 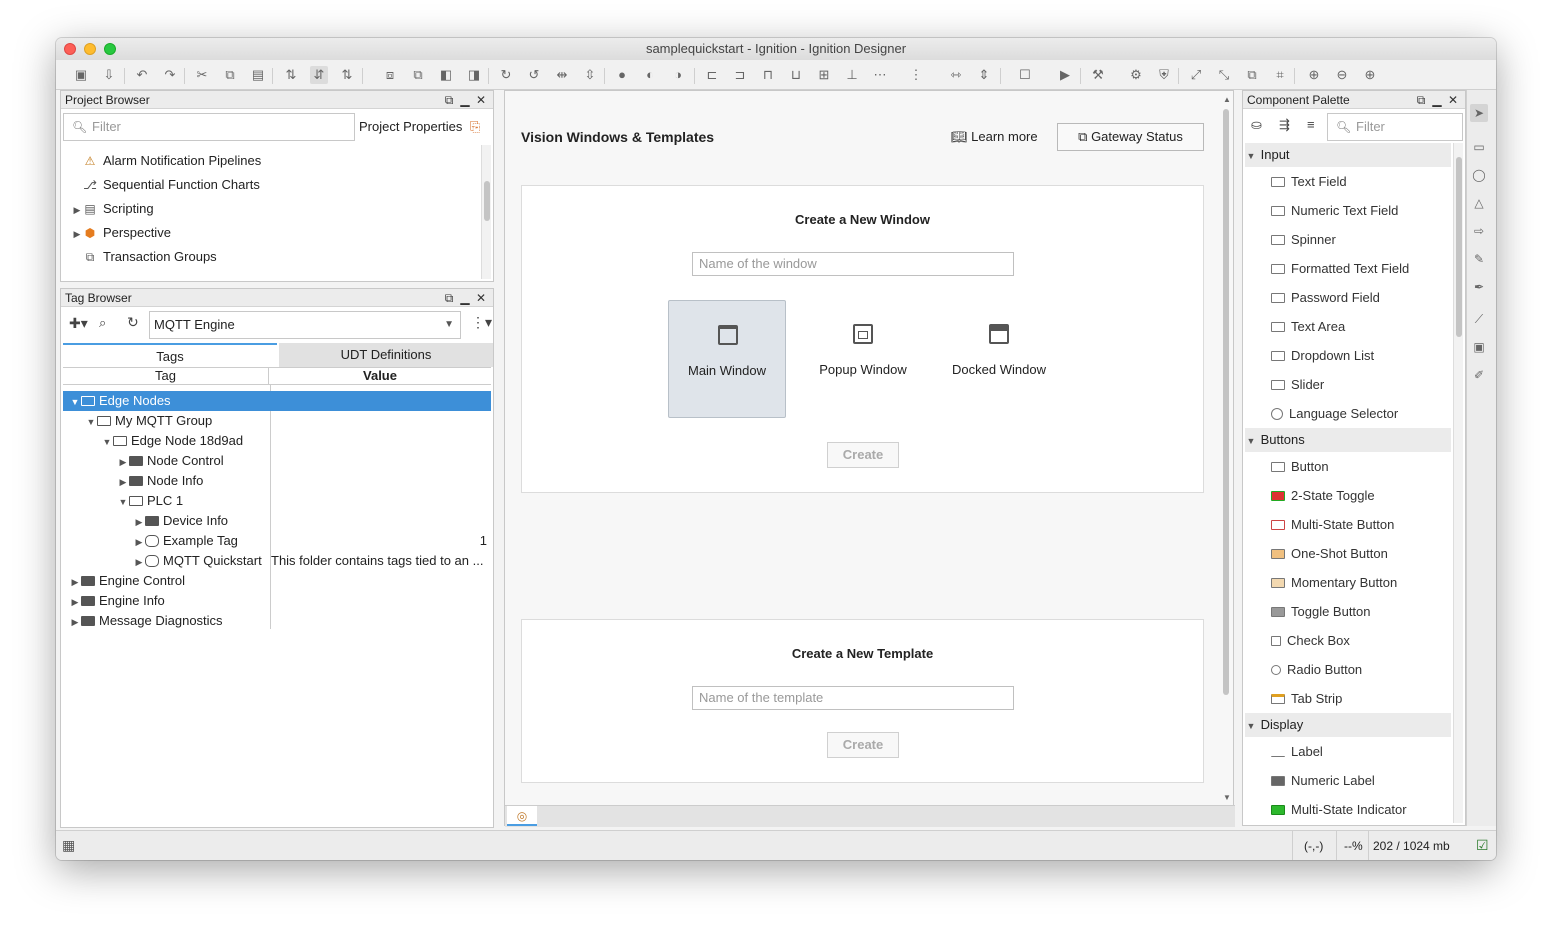 What do you see at coordinates (1479, 287) in the screenshot?
I see `pen-tool-icon: ✒` at bounding box center [1479, 287].